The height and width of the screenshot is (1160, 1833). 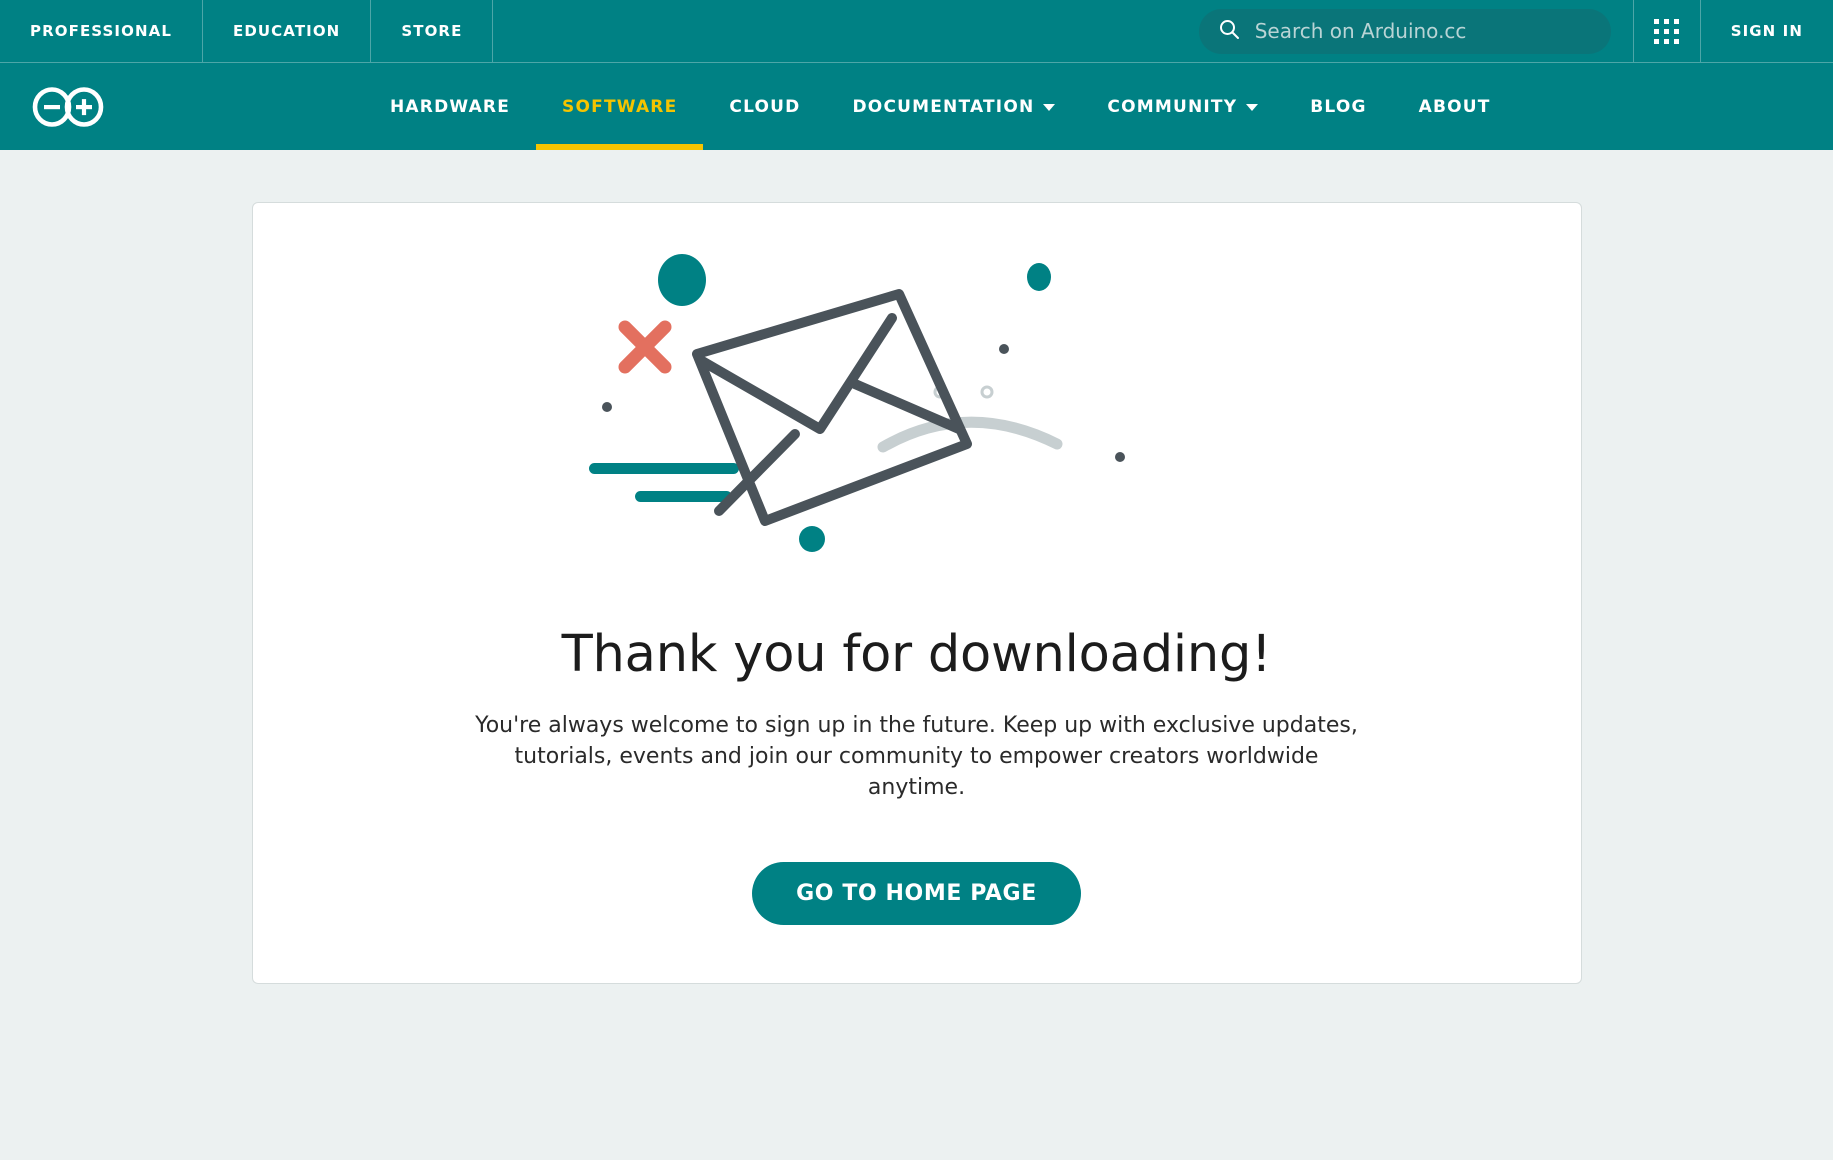 I want to click on nav-item-software: SOFTWARE, so click(x=620, y=106).